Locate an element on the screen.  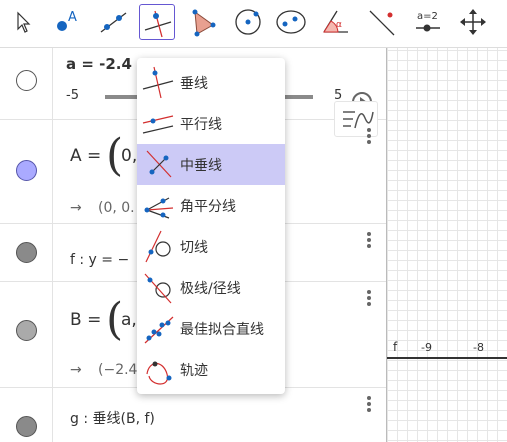
menu-item-parallel-line: 平行线 is located at coordinates (211, 123).